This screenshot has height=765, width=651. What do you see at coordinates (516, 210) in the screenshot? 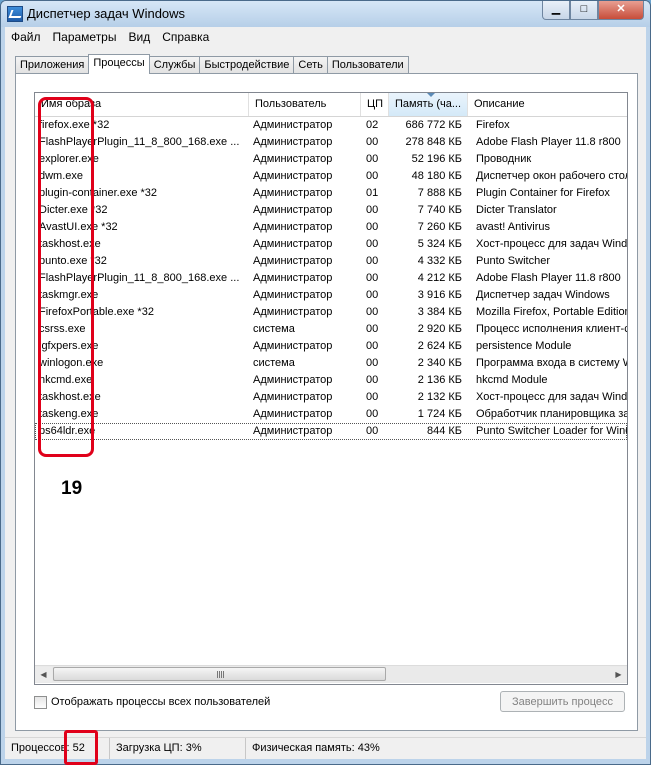
I see `process-description: Dicter Translator` at bounding box center [516, 210].